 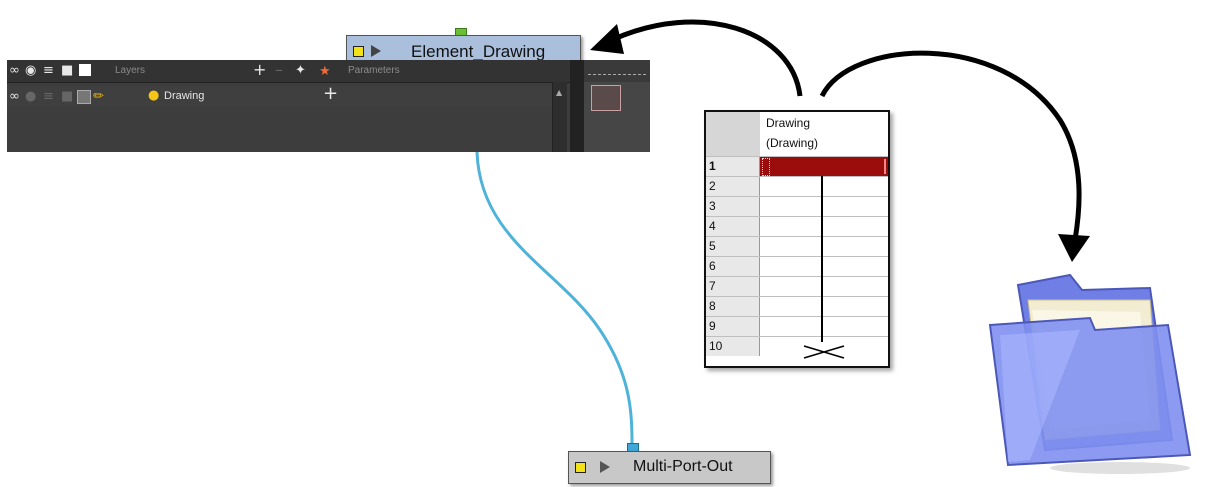 I want to click on node-label: Element_Drawing, so click(x=478, y=51).